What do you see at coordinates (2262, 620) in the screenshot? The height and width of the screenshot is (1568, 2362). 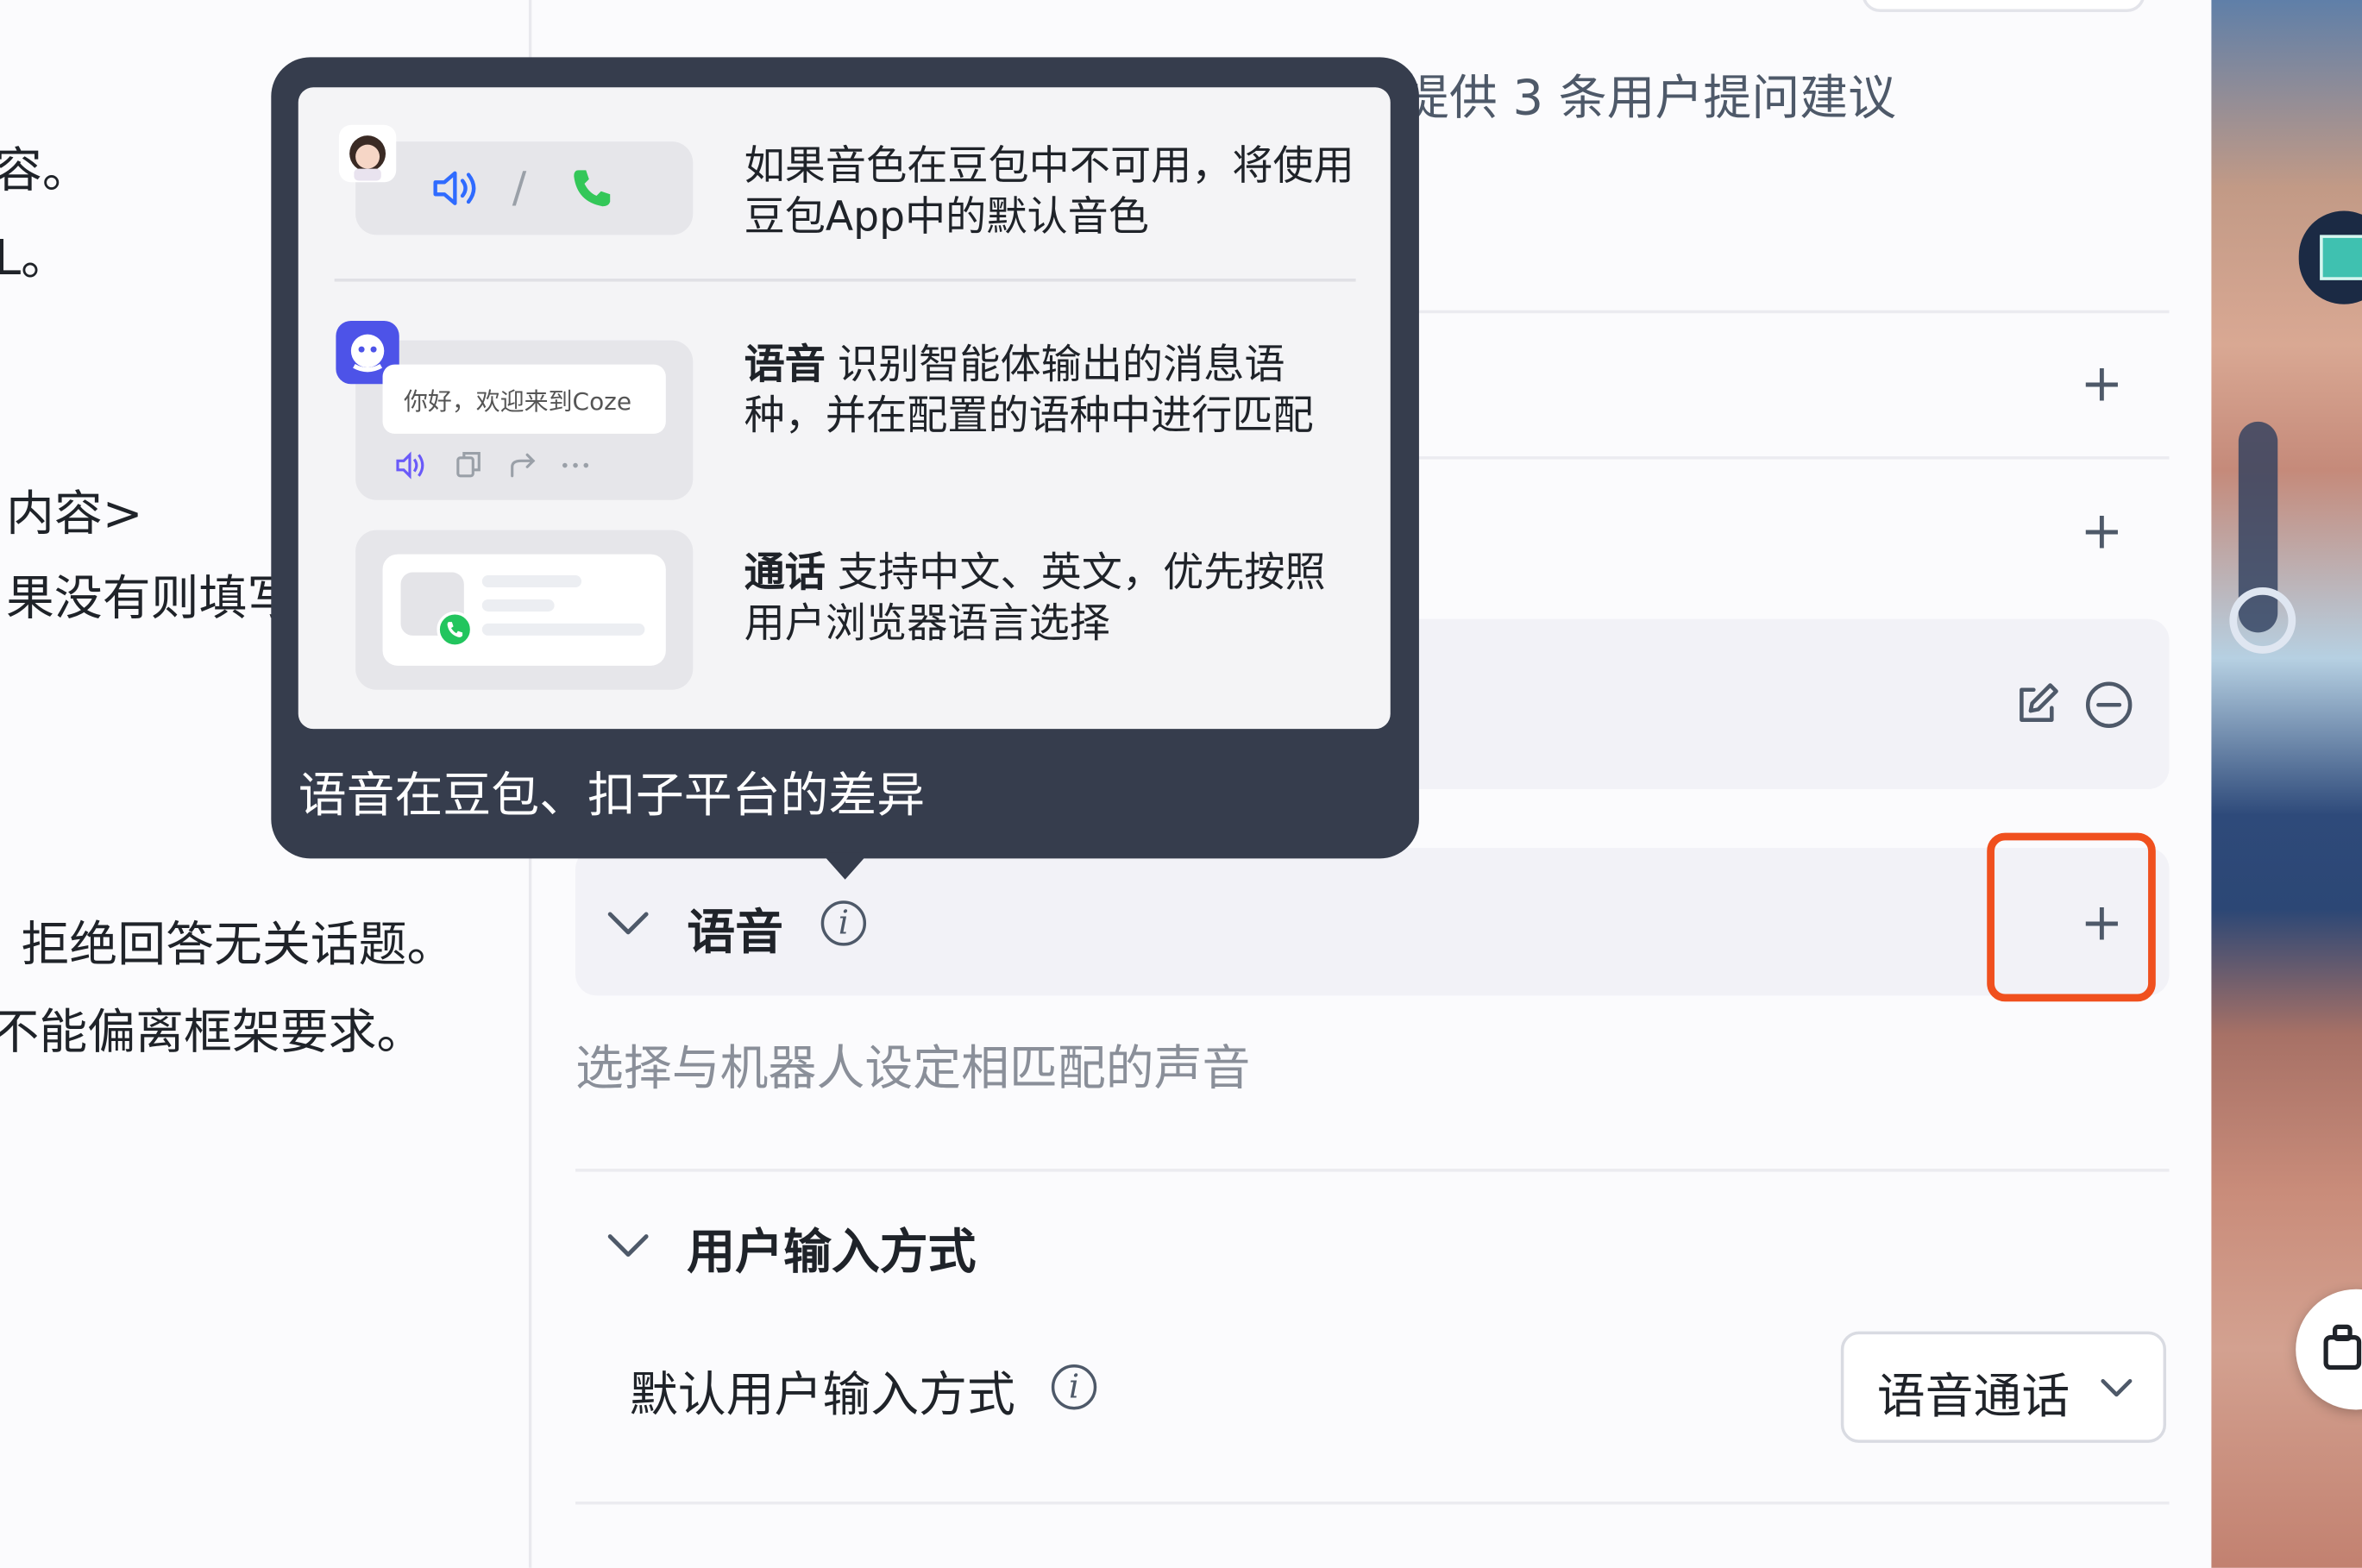 I see `wallpaper-ring` at bounding box center [2262, 620].